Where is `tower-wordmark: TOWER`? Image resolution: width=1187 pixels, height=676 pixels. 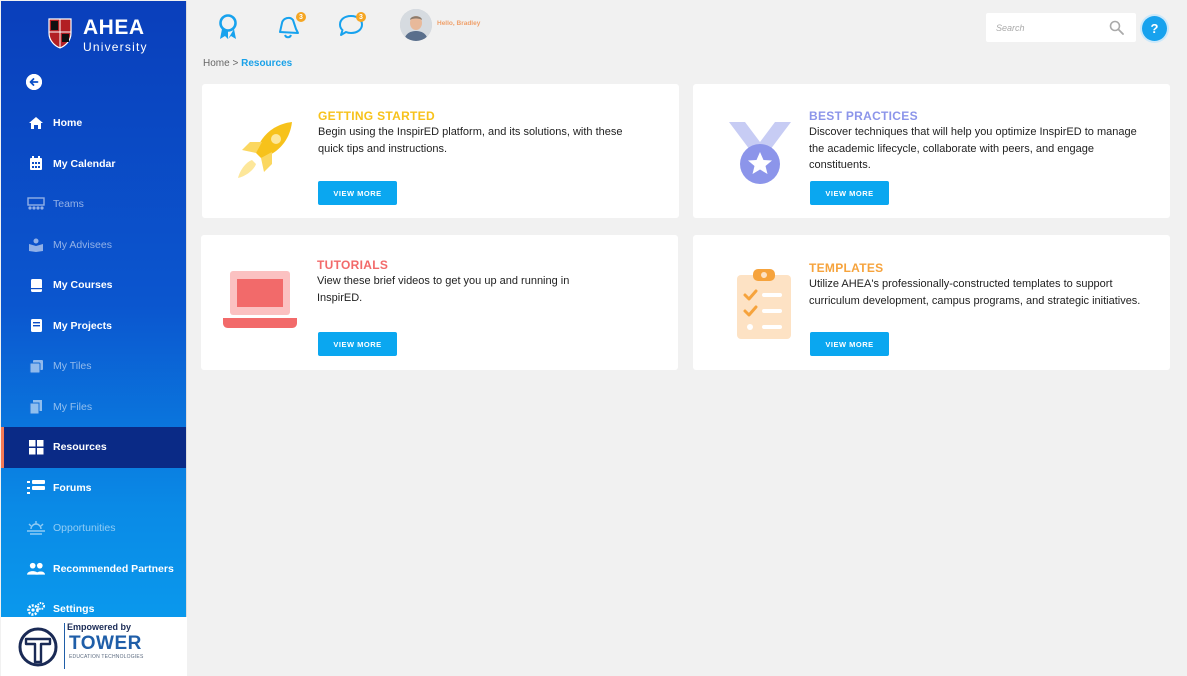 tower-wordmark: TOWER is located at coordinates (105, 643).